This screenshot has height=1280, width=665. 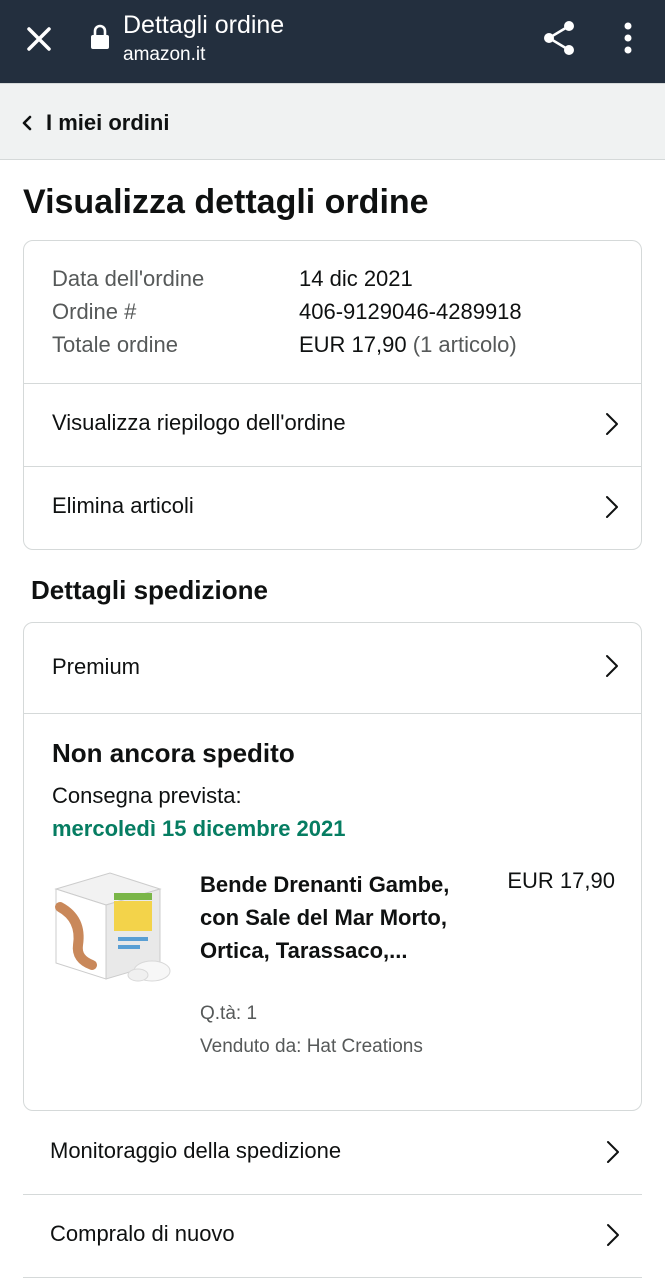 I want to click on order-number-value: 406-9129046-4289918, so click(x=410, y=311).